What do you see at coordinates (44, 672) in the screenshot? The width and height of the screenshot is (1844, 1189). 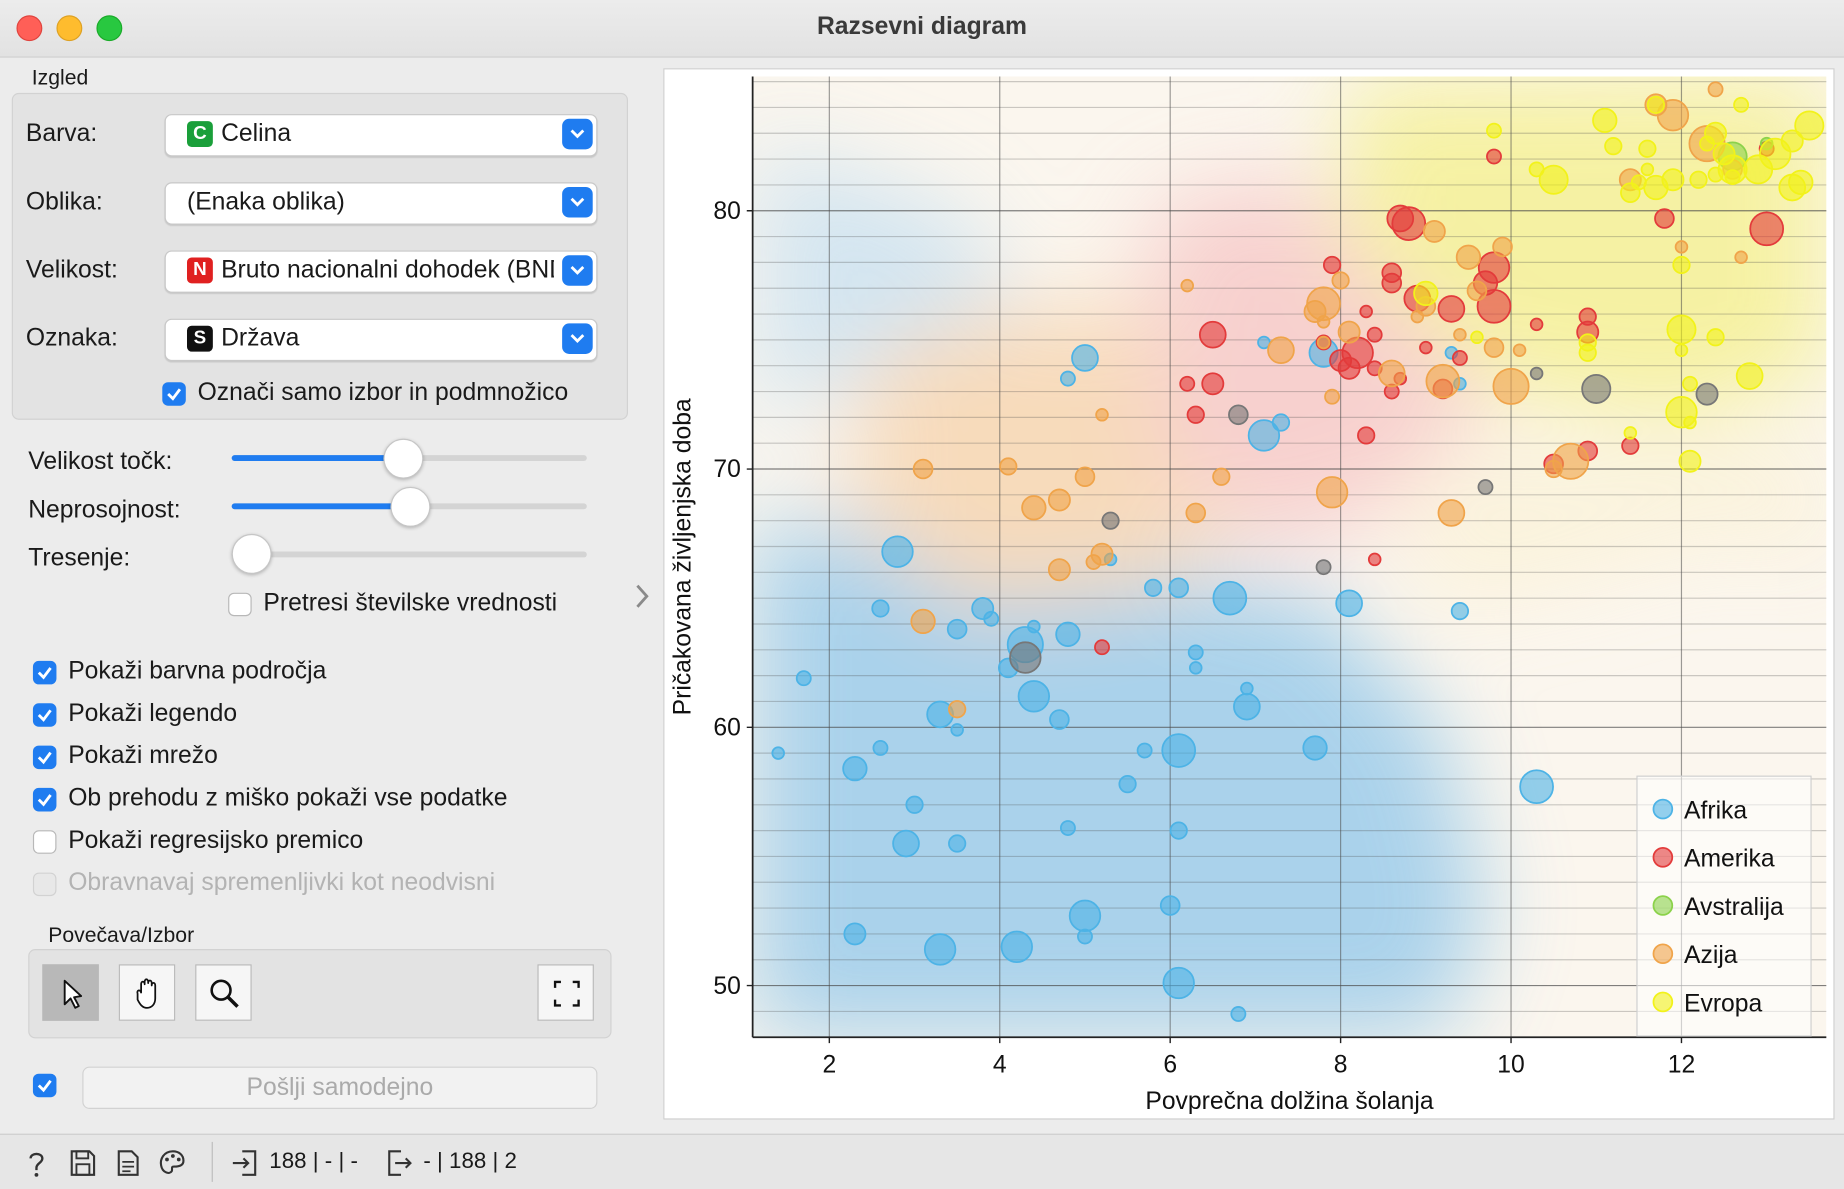 I see `show-color-regions-checkbox` at bounding box center [44, 672].